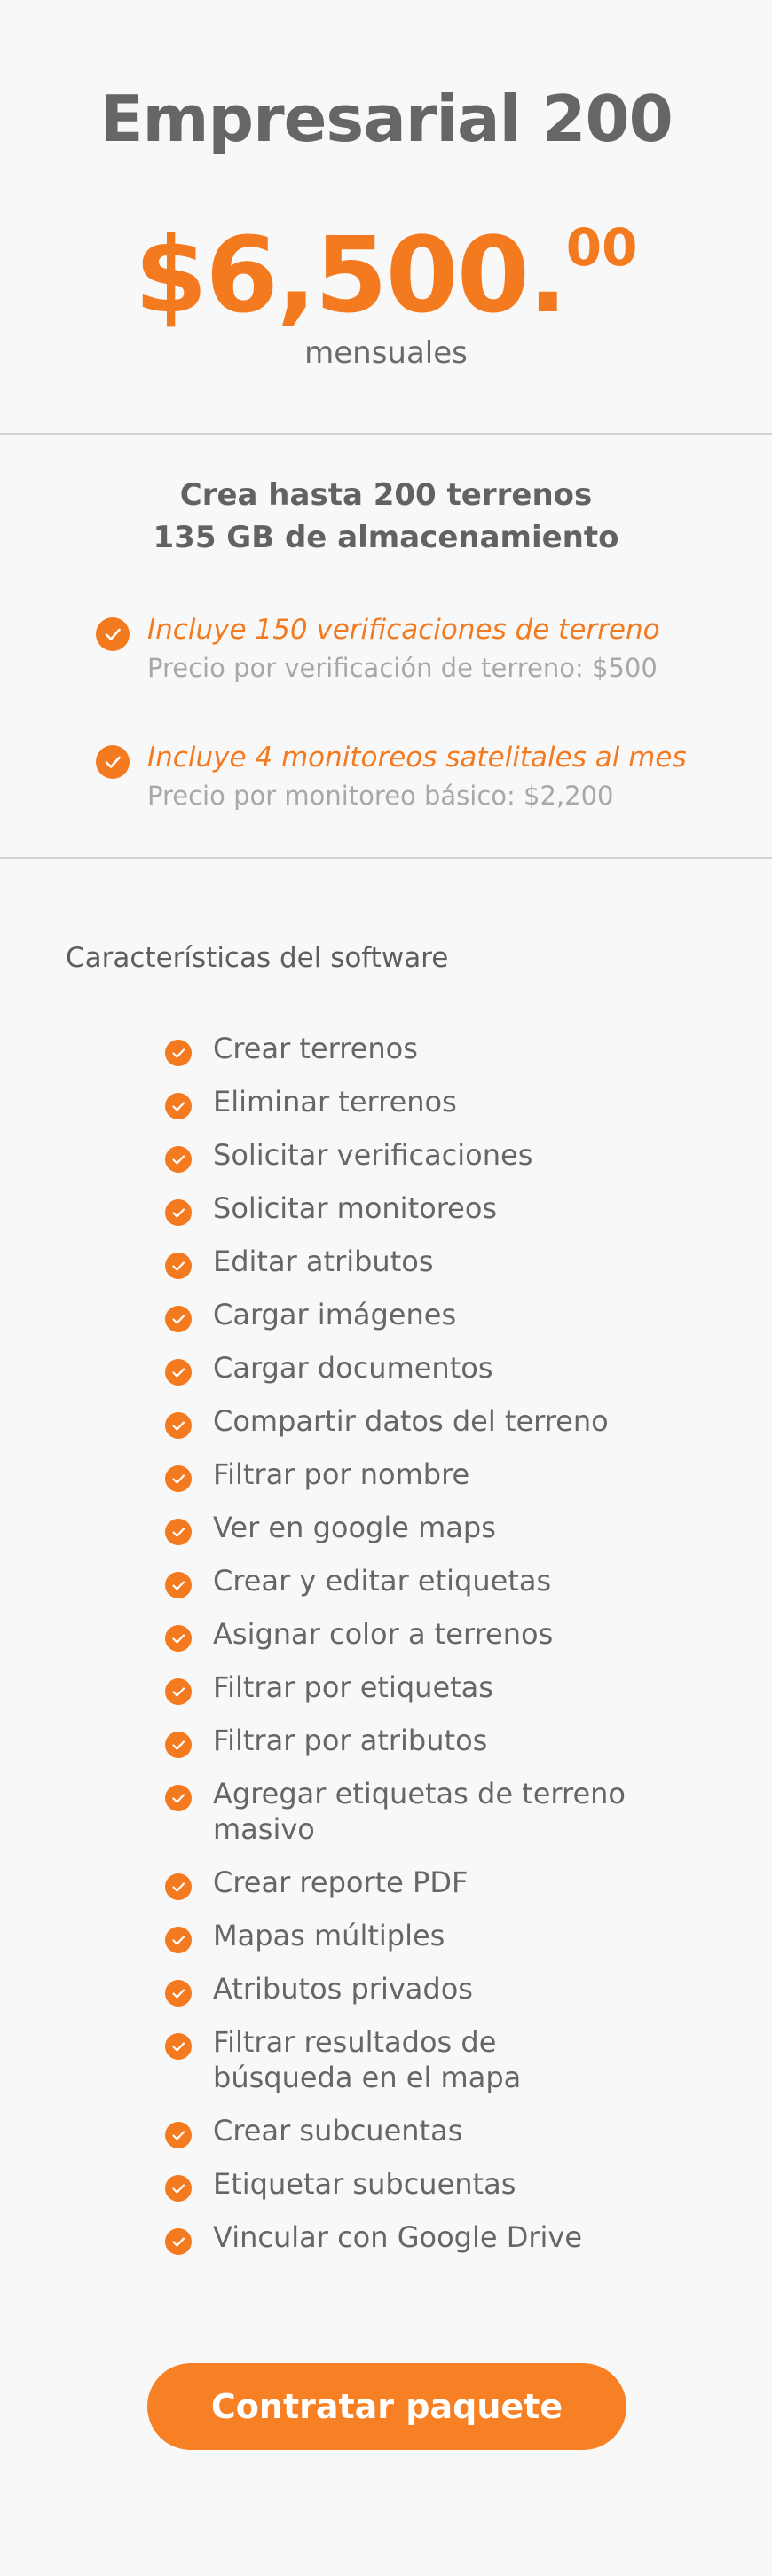 The height and width of the screenshot is (2576, 772). Describe the element at coordinates (354, 1527) in the screenshot. I see `feature-label: Ver en google maps` at that location.